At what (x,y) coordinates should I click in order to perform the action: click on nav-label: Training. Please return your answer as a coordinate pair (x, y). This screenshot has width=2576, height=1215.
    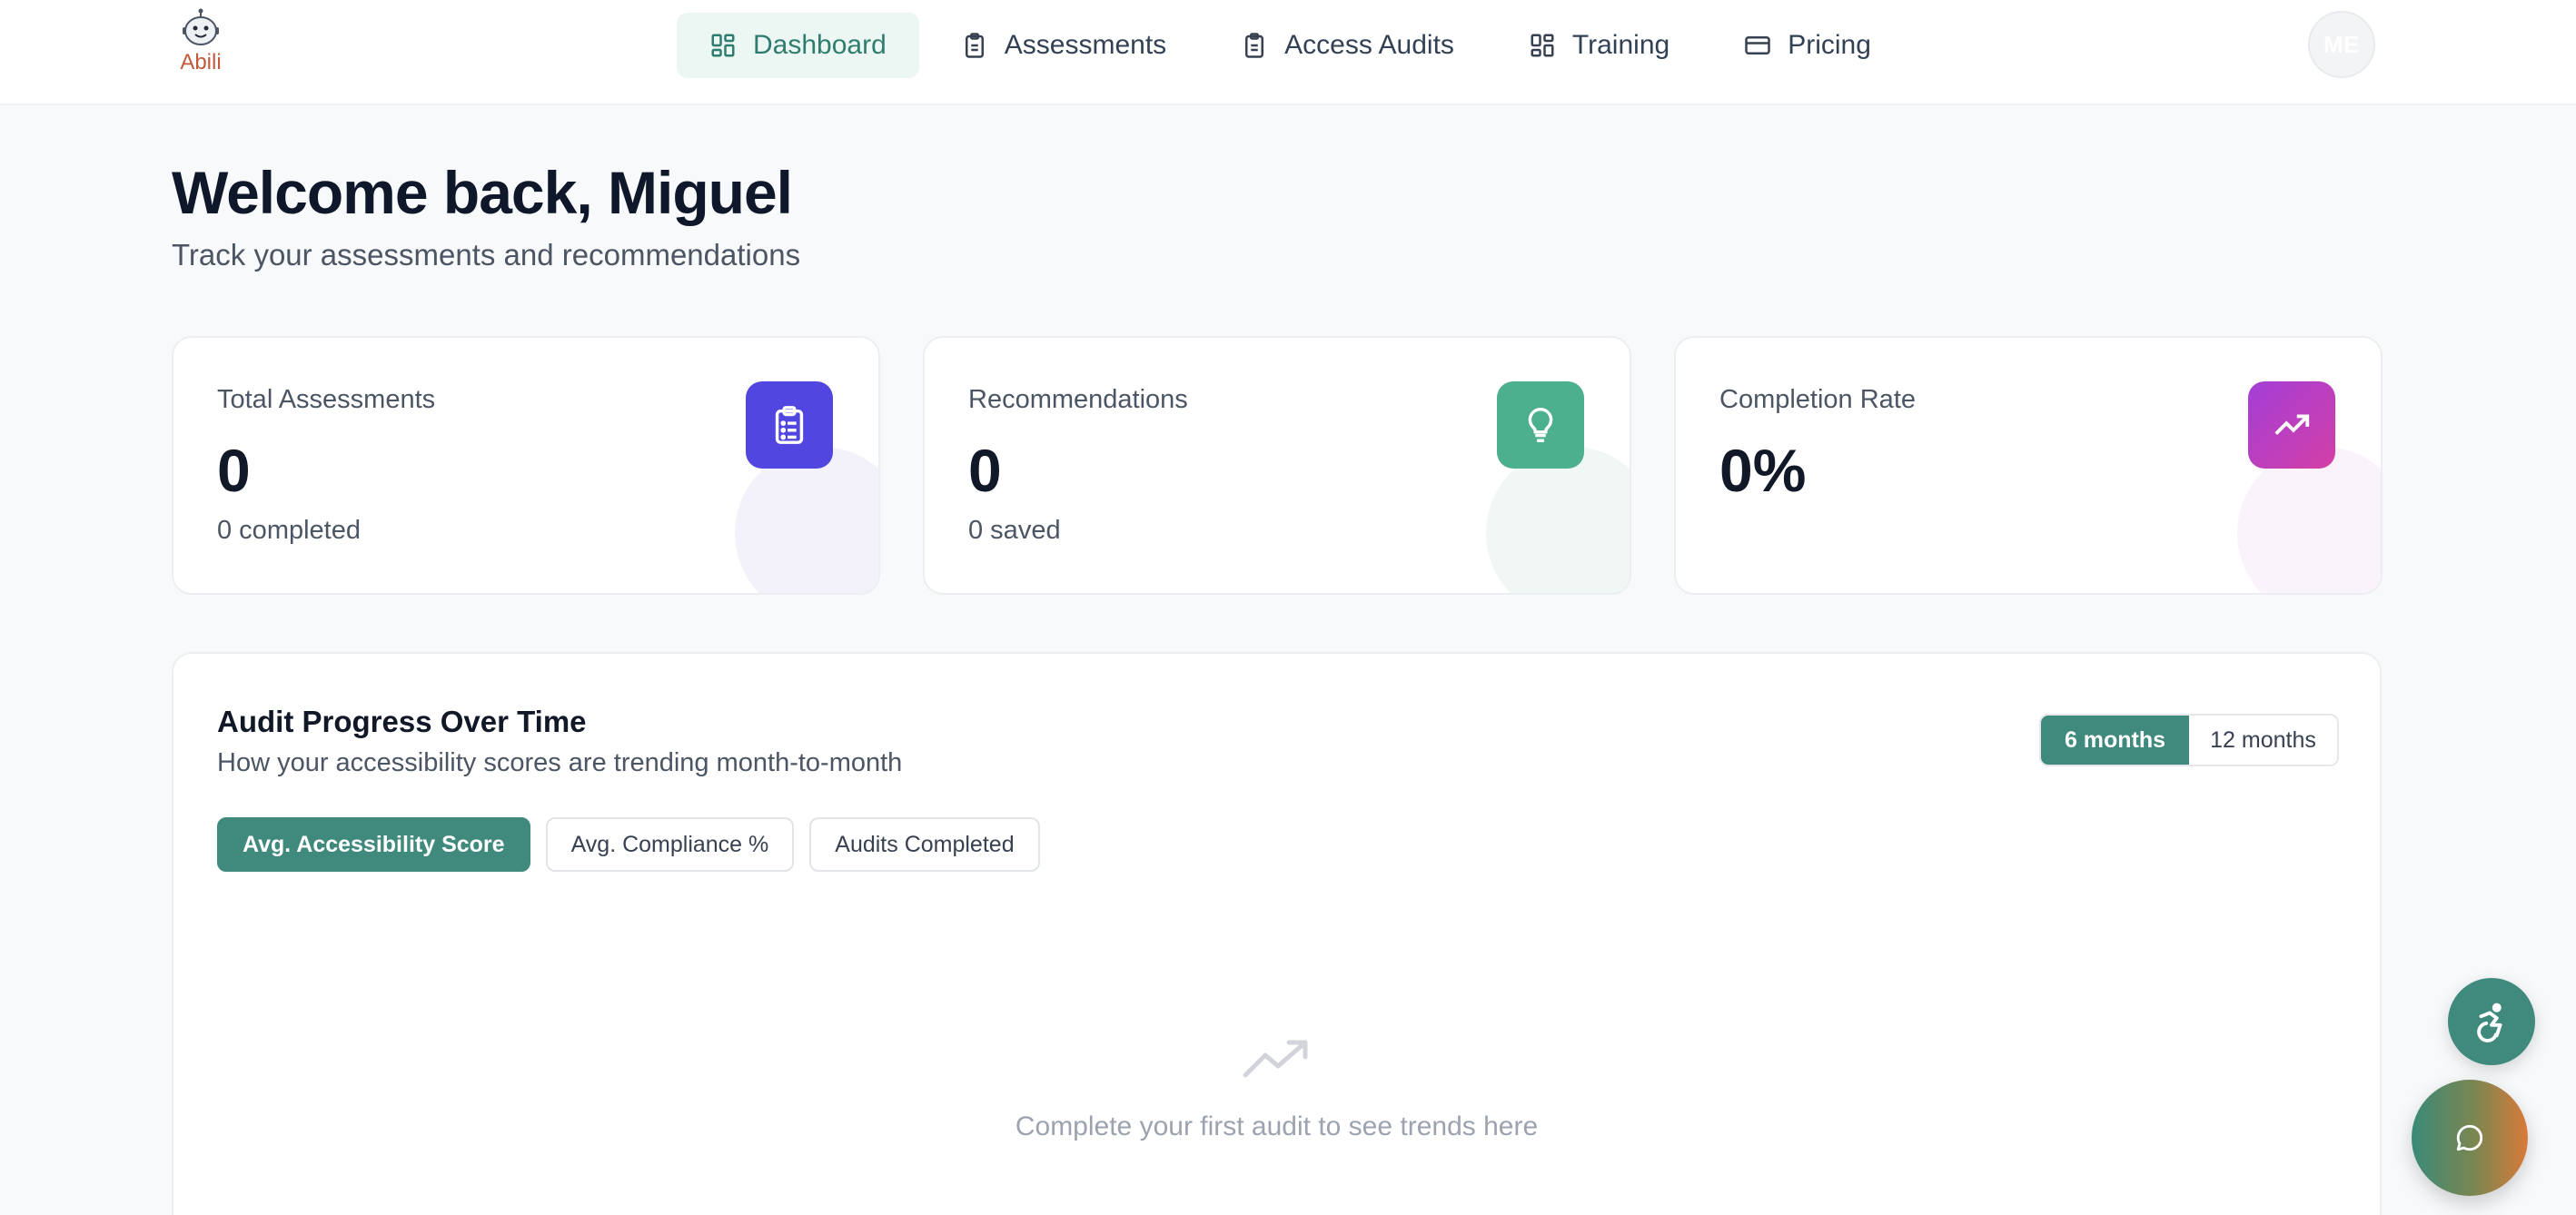
    Looking at the image, I should click on (1620, 45).